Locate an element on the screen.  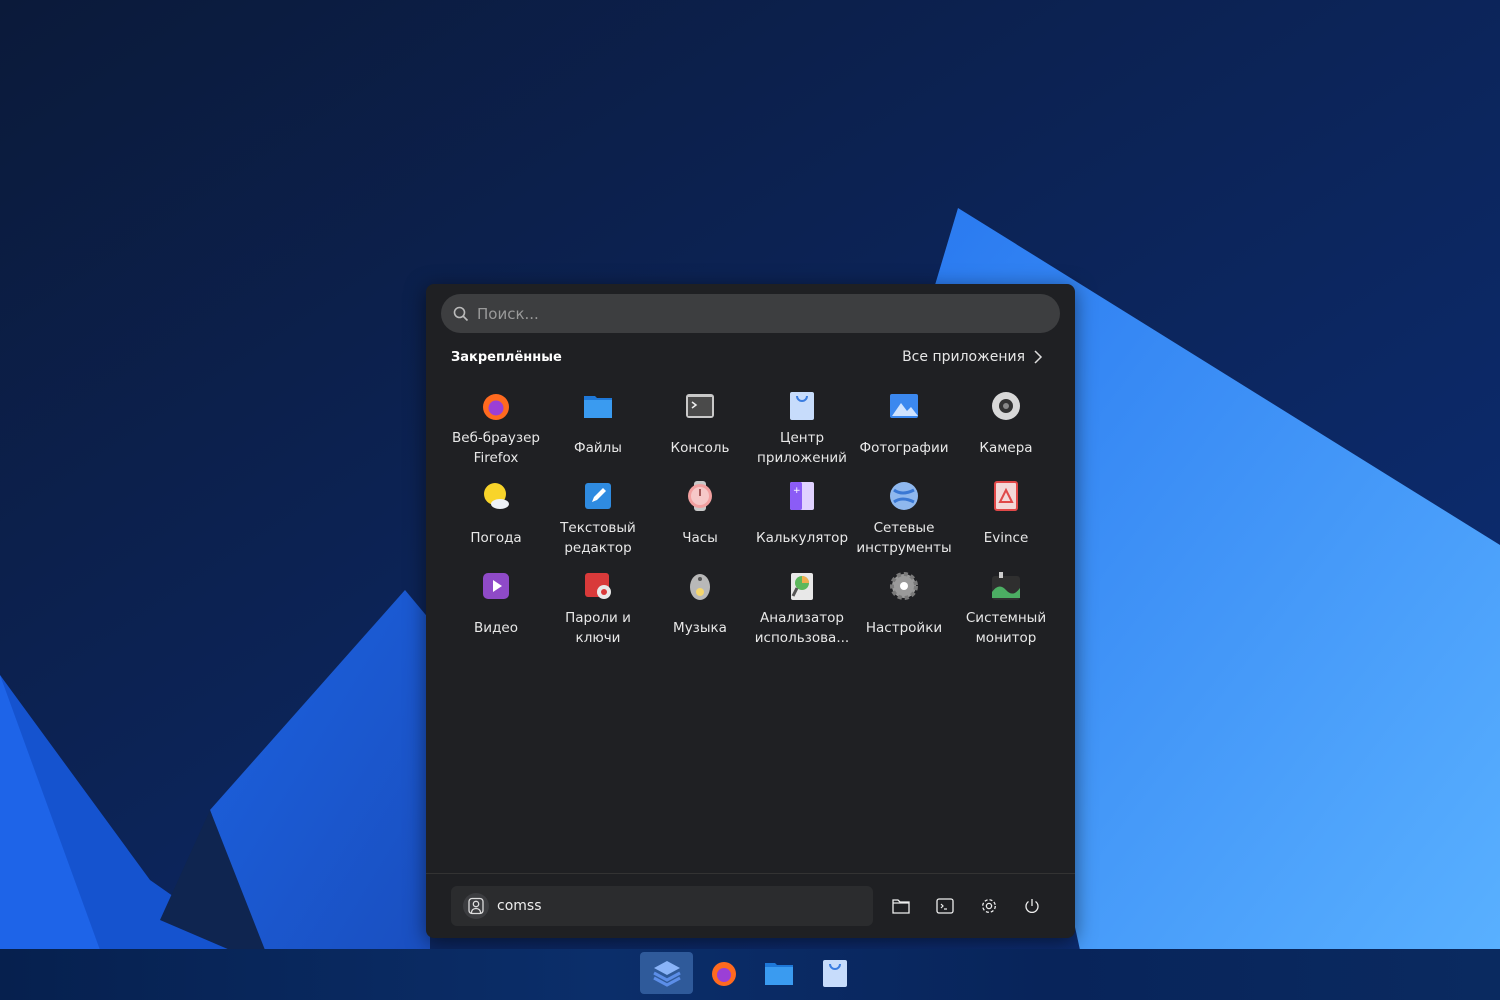
app-network-tools: Сетевые инструменты is located at coordinates (904, 519).